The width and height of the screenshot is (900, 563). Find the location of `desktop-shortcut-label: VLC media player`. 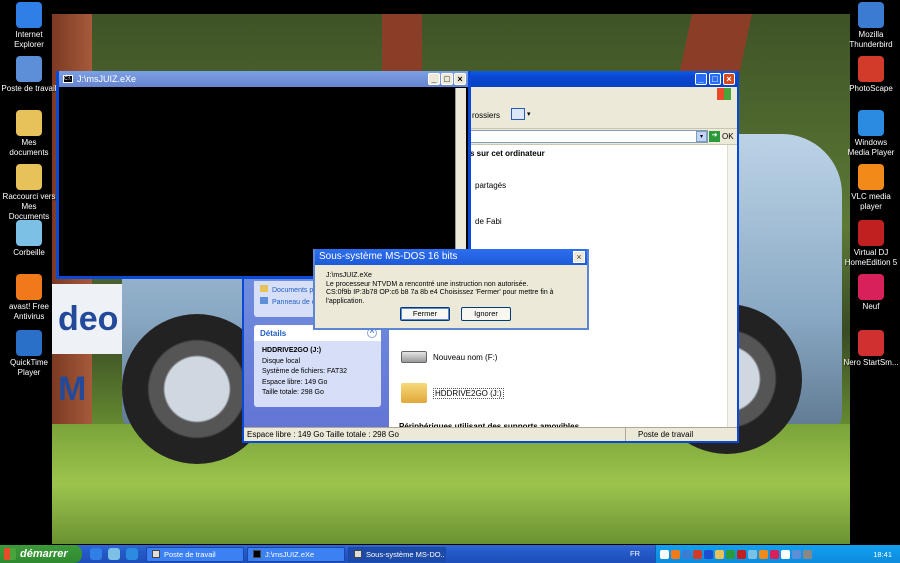

desktop-shortcut-label: VLC media player is located at coordinates (871, 201).